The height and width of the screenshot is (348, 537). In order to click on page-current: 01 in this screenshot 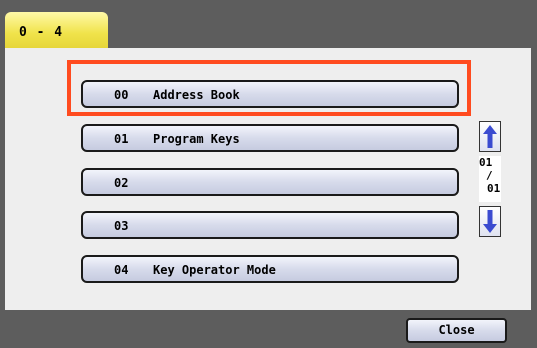, I will do `click(486, 162)`.